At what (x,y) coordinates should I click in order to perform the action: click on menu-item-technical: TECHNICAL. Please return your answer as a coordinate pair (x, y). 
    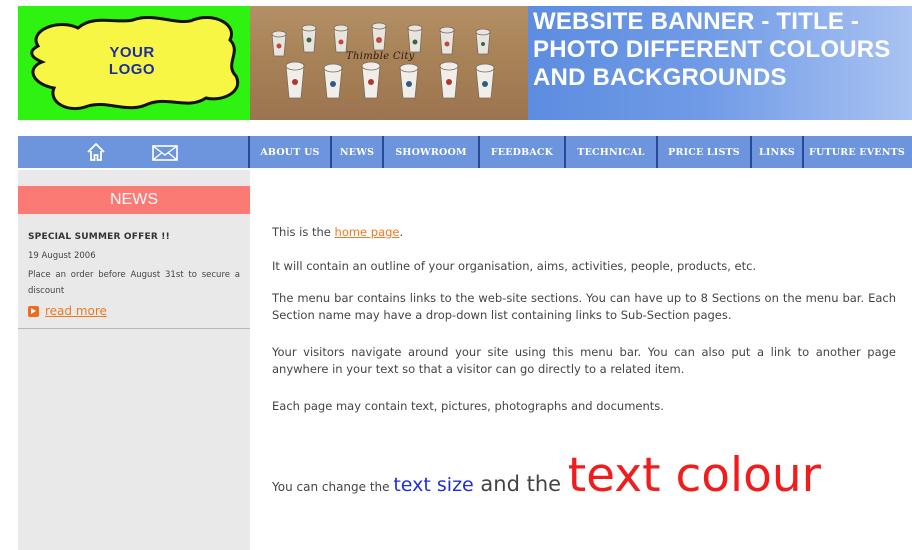
    Looking at the image, I should click on (610, 152).